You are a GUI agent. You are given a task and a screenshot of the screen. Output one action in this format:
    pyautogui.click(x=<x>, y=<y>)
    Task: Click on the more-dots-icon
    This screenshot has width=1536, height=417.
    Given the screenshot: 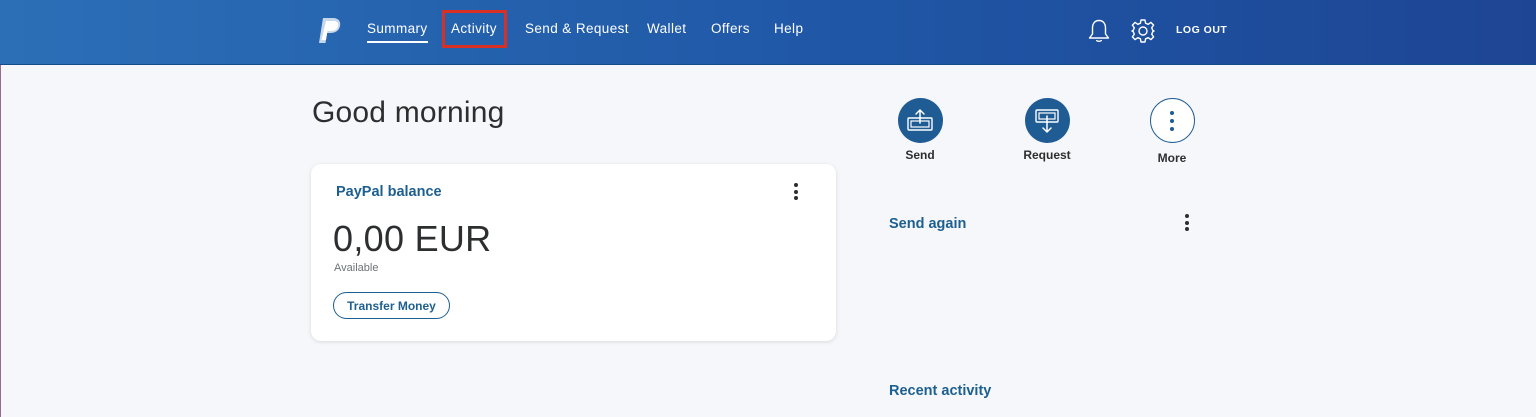 What is the action you would take?
    pyautogui.click(x=1172, y=120)
    